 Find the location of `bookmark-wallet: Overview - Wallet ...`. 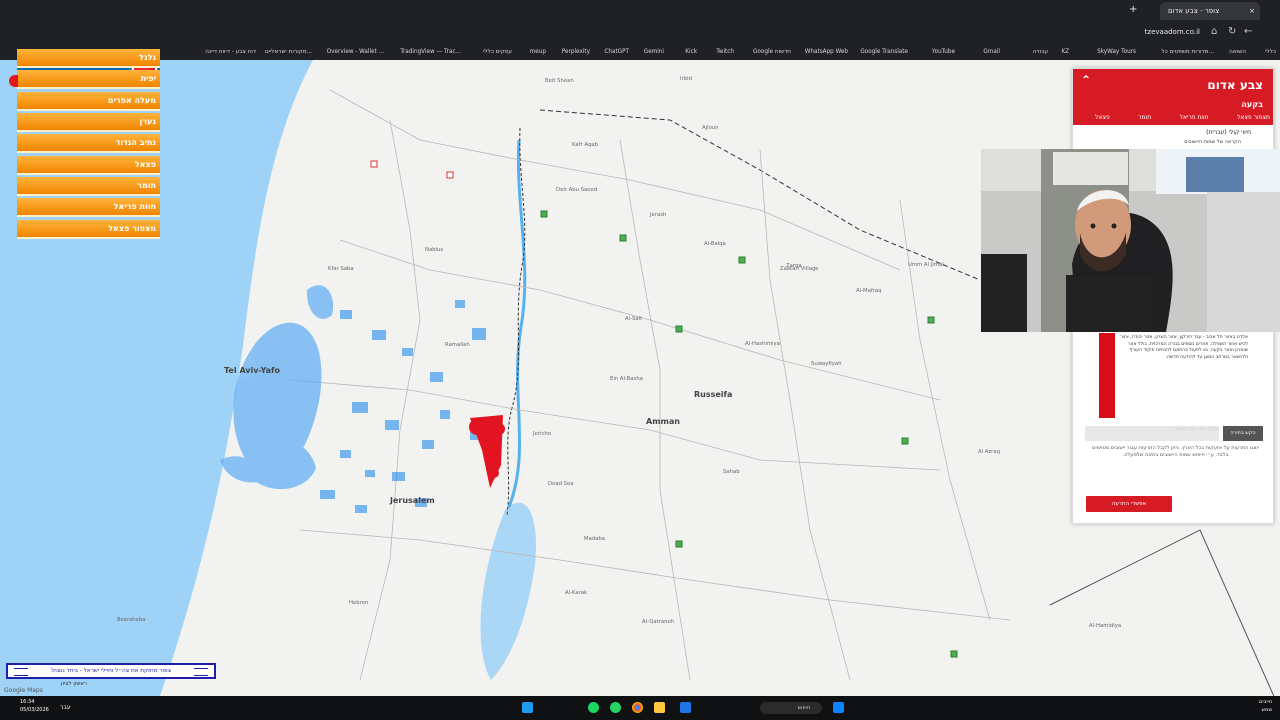

bookmark-wallet: Overview - Wallet ... is located at coordinates (355, 52).